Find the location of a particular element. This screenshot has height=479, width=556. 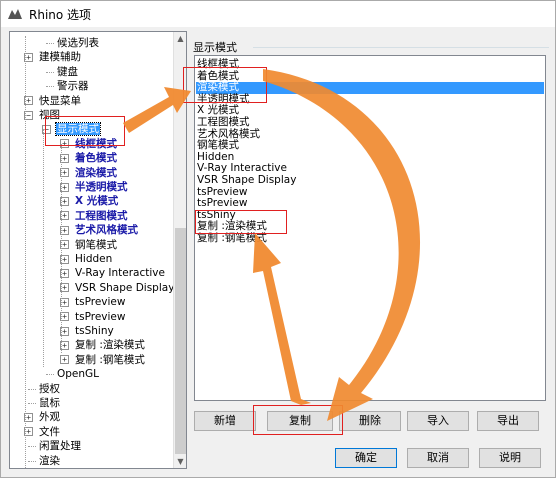

arrow-copy-to-new-item is located at coordinates (282, 319).